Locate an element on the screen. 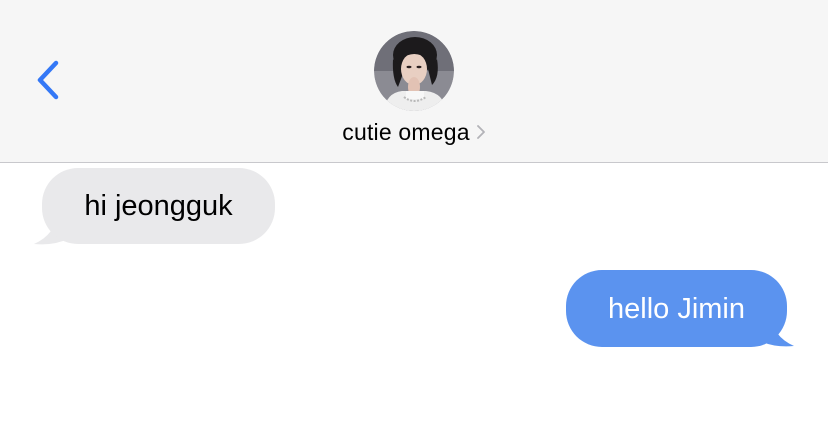 Image resolution: width=828 pixels, height=441 pixels. chevron-right-icon is located at coordinates (480, 132).